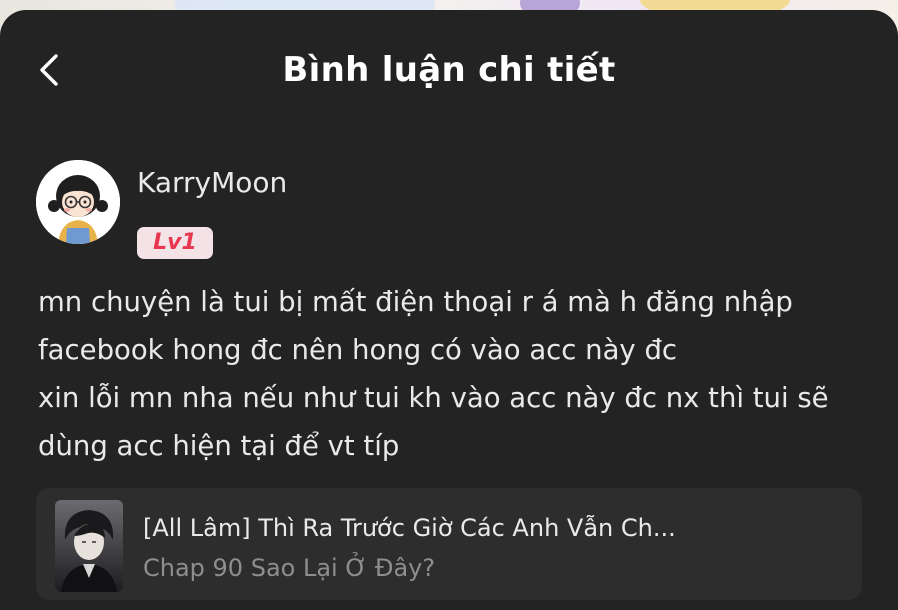 The height and width of the screenshot is (610, 898). I want to click on story-cover-image, so click(89, 546).